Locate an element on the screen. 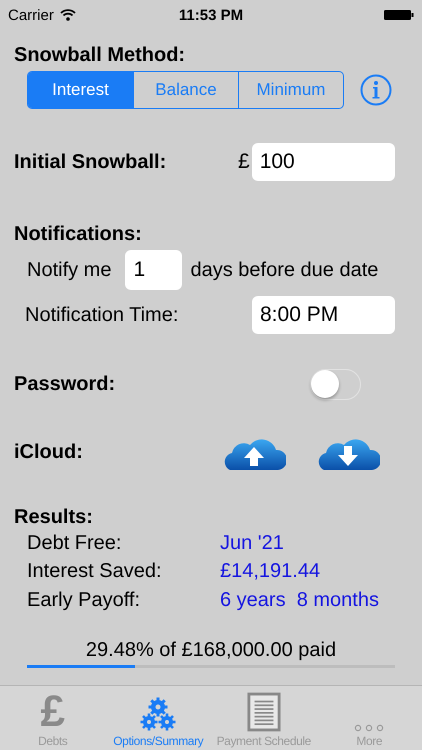 The image size is (422, 750). currency-symbol: £ is located at coordinates (244, 162).